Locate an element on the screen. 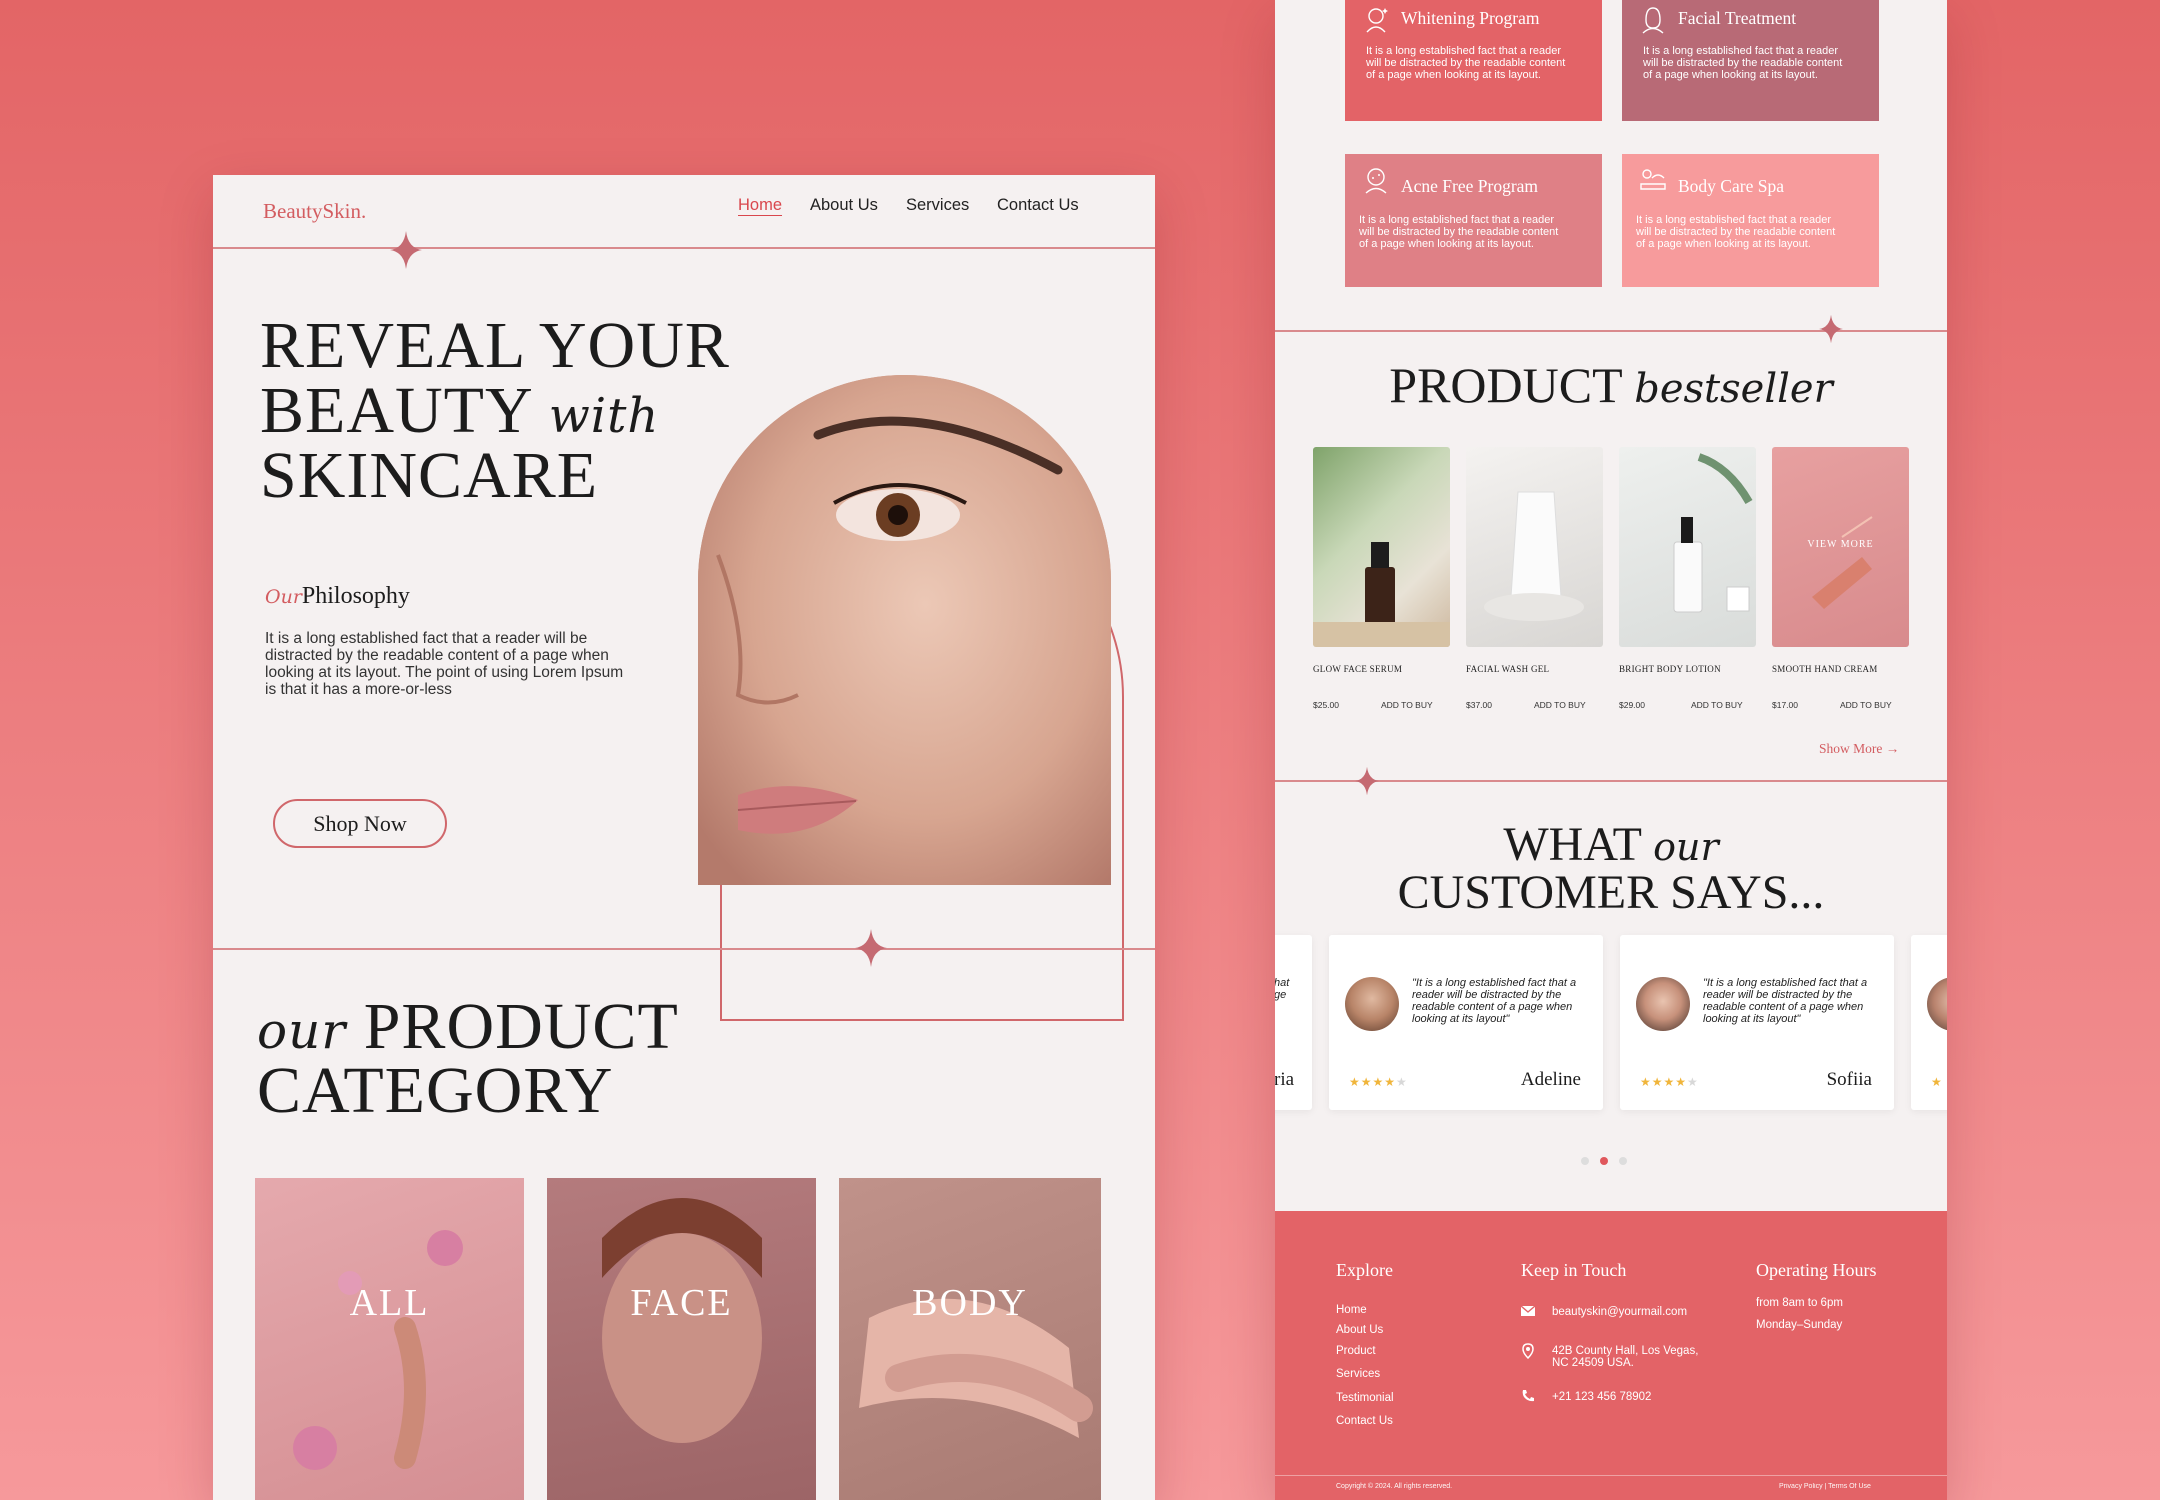  service-title: Facial Treatment is located at coordinates (1737, 18).